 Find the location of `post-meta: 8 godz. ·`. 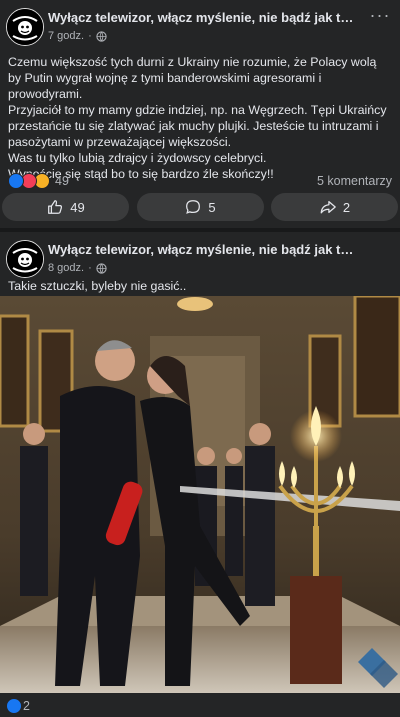

post-meta: 8 godz. · is located at coordinates (77, 268).